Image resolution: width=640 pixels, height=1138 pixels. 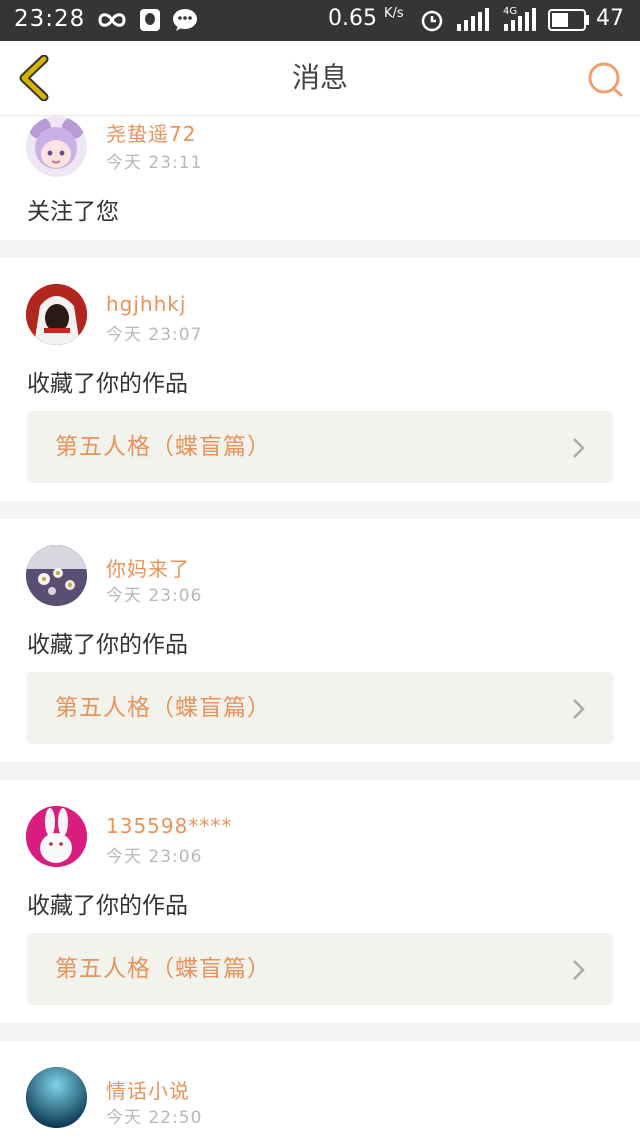 What do you see at coordinates (154, 163) in the screenshot?
I see `timestamp: 今天 23:11` at bounding box center [154, 163].